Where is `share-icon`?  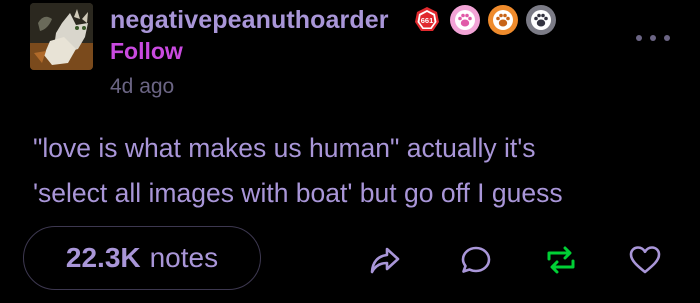
share-icon is located at coordinates (385, 260).